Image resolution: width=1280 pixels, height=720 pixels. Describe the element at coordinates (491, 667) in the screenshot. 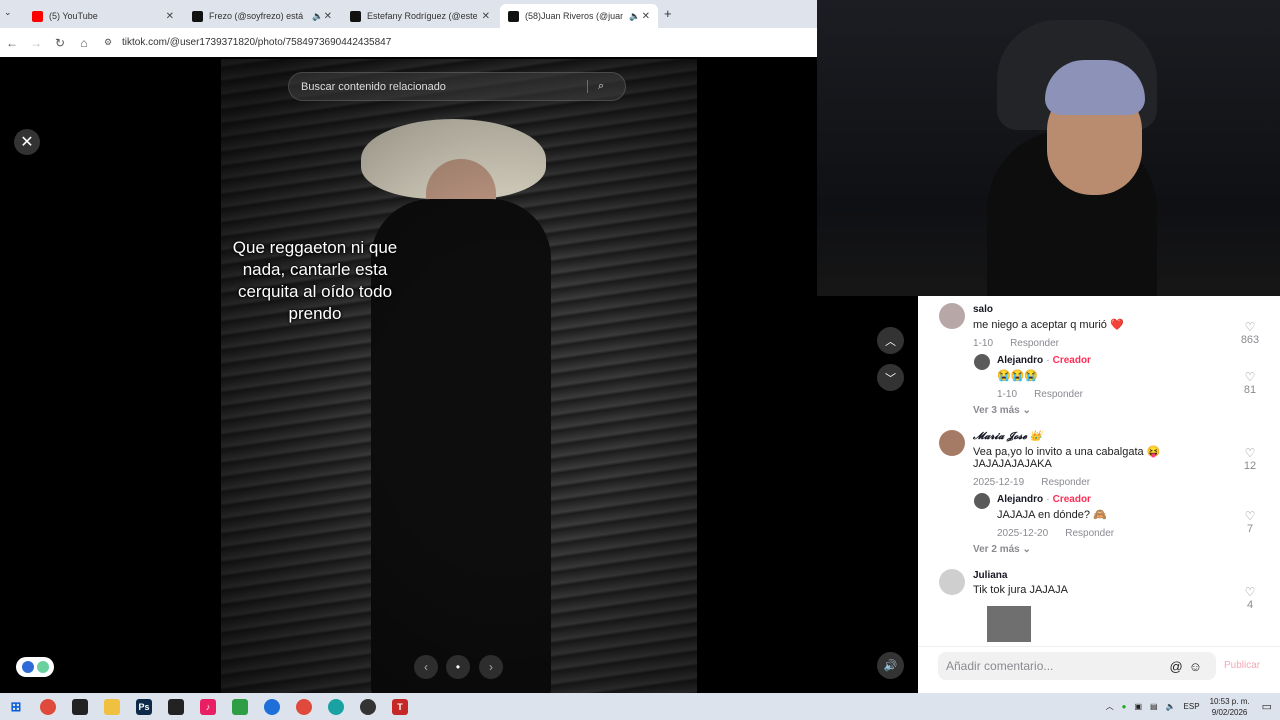

I see `next-photo-button: ›` at that location.